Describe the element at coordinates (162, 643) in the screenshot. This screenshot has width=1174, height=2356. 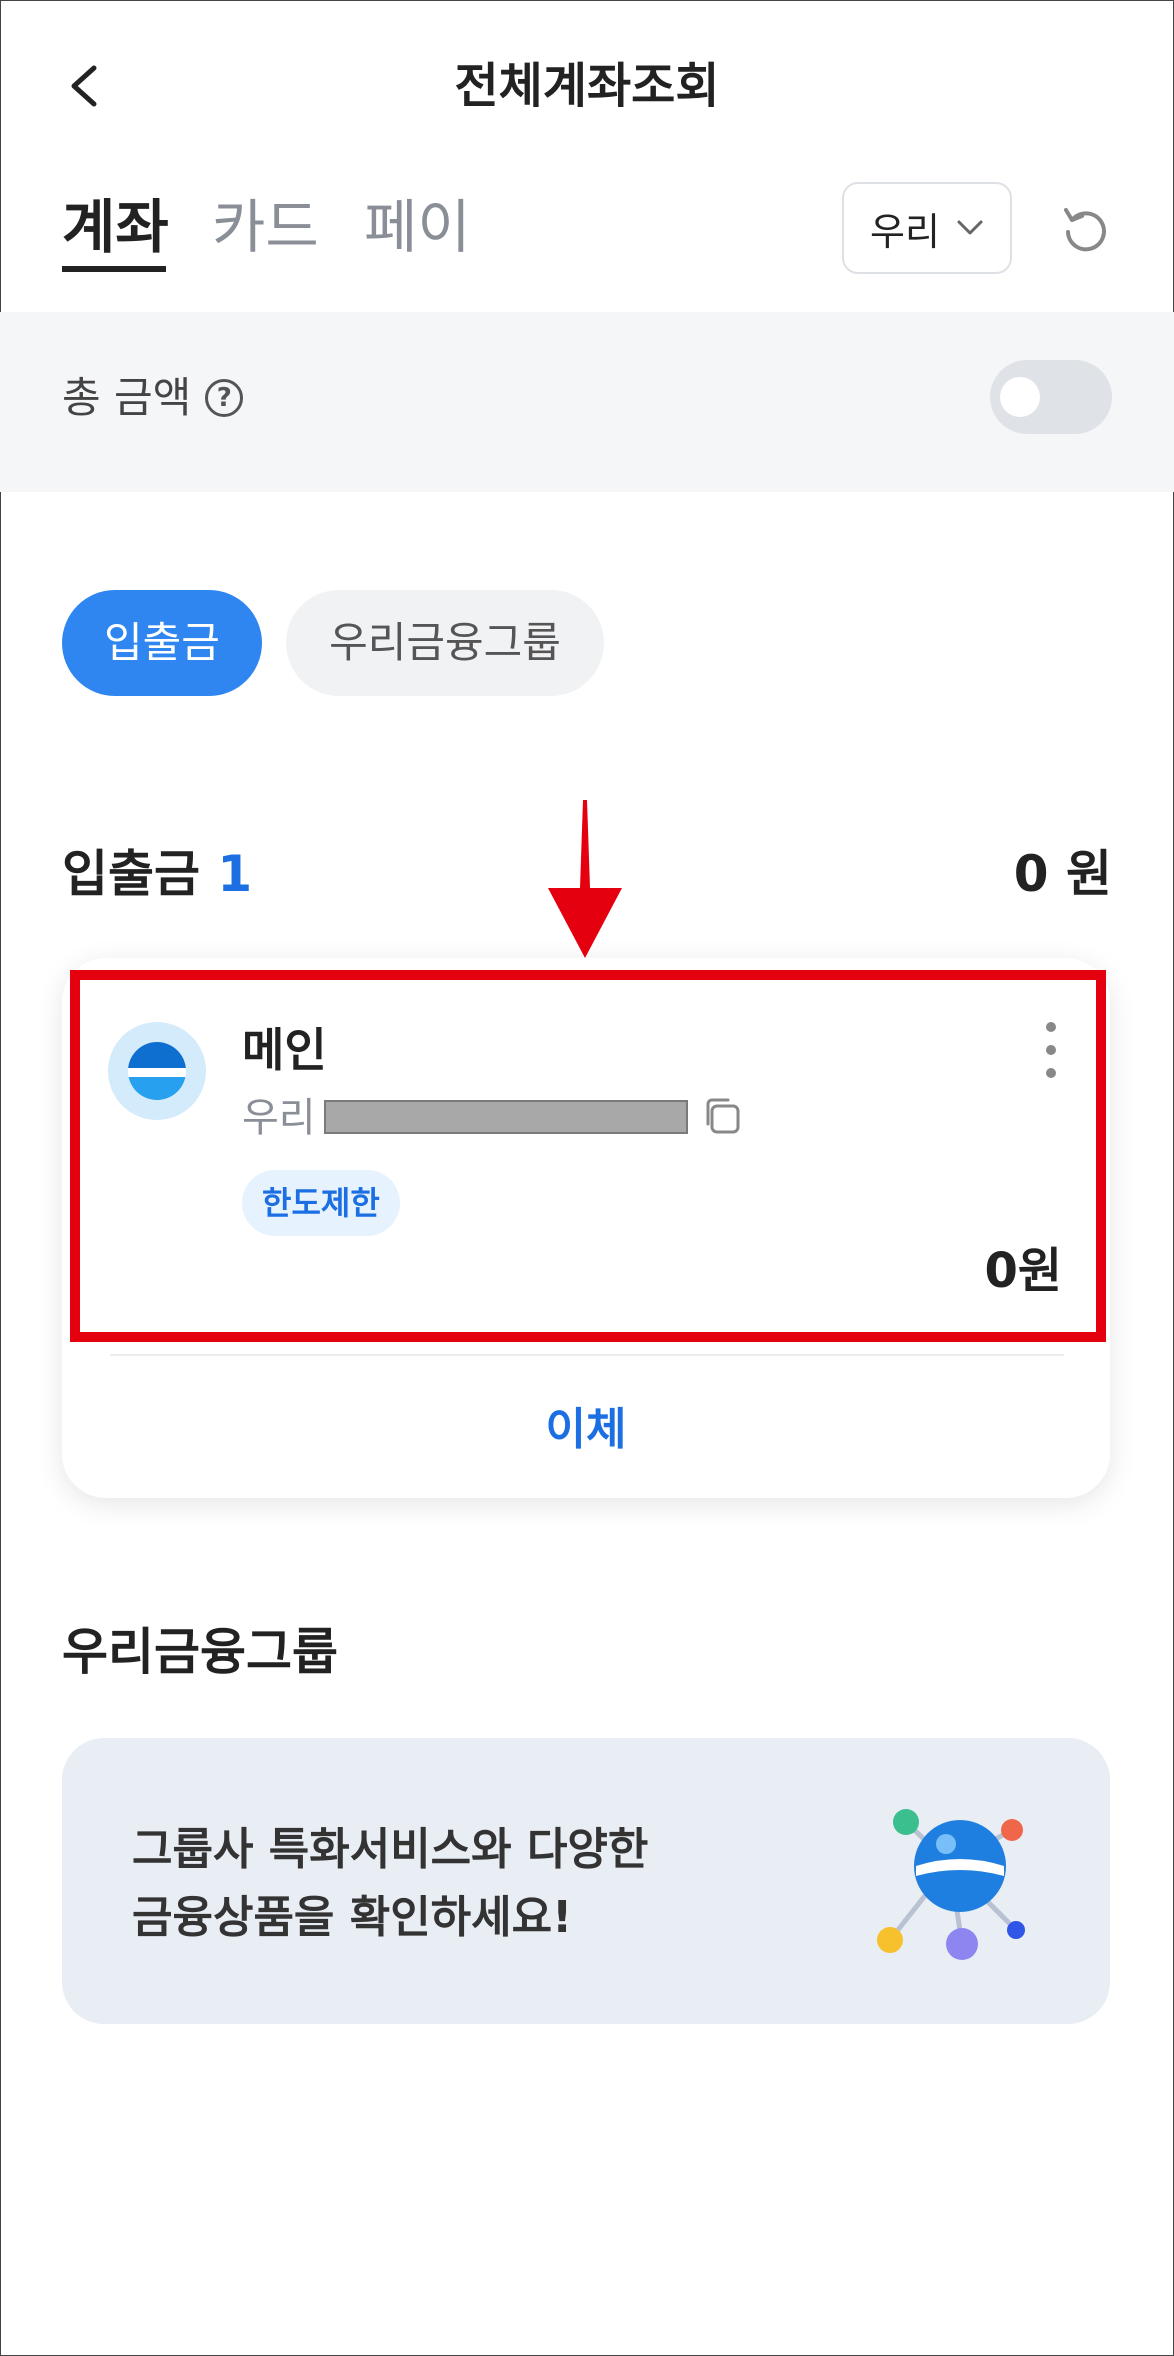
I see `chip-deposit: 입출금` at that location.